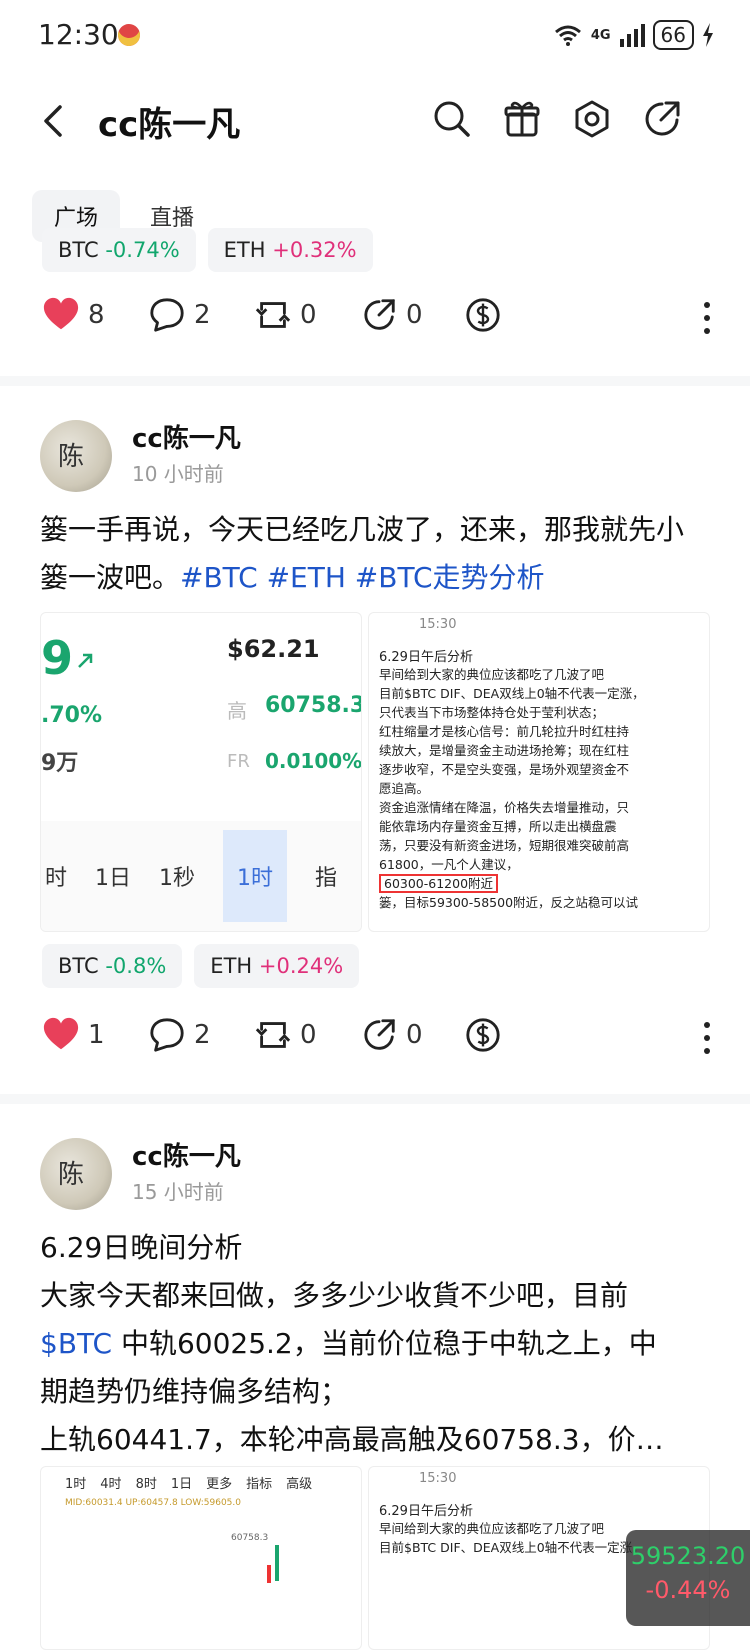 The width and height of the screenshot is (750, 1650). I want to click on app-notification-icon, so click(129, 35).